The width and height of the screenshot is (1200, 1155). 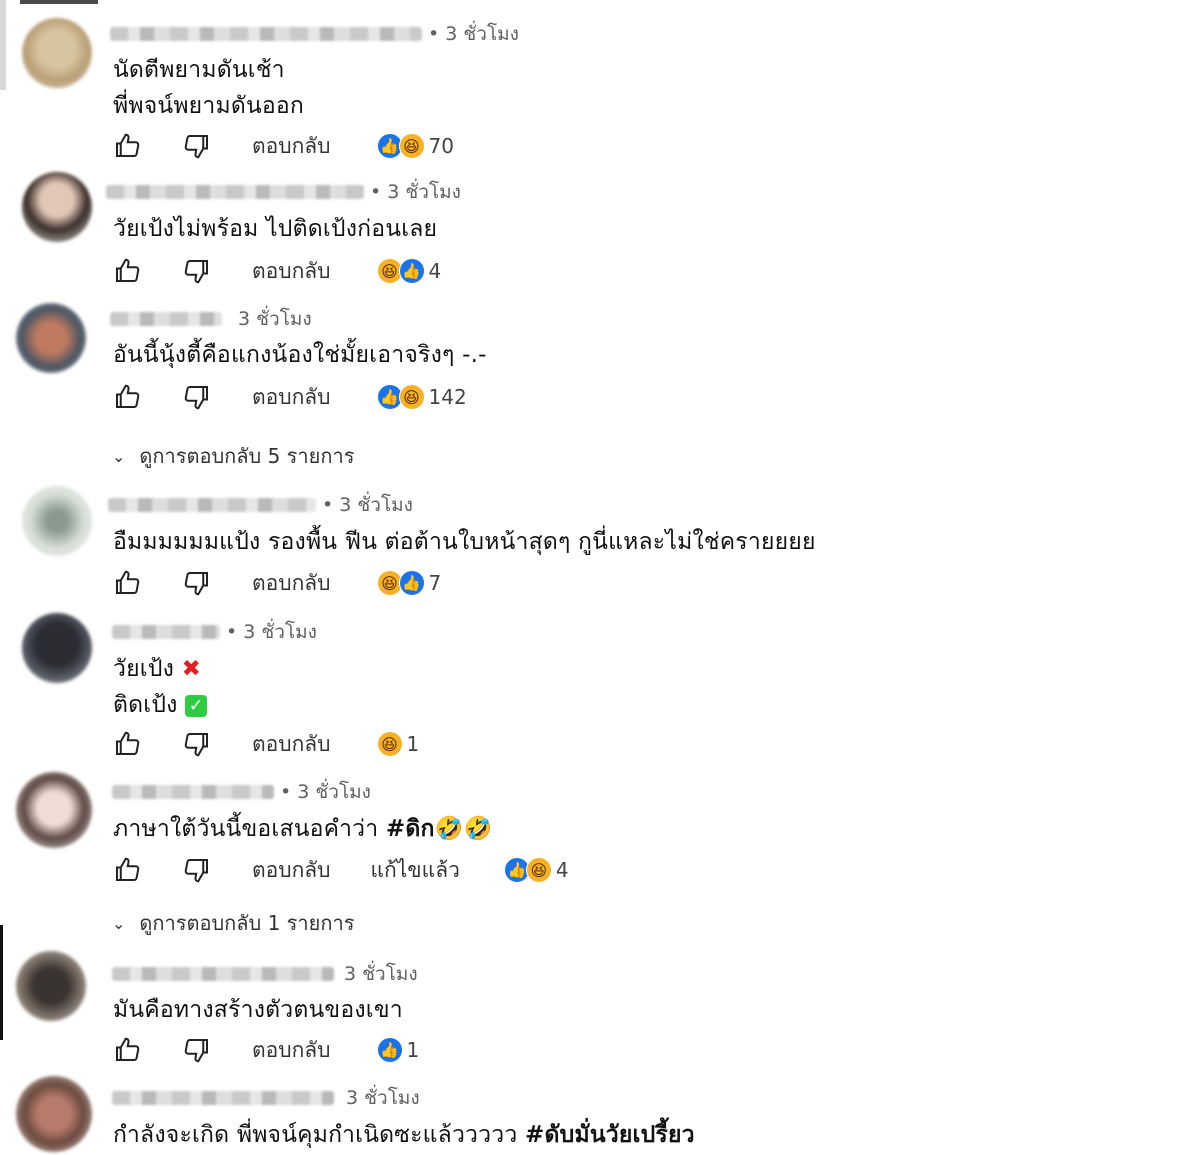 What do you see at coordinates (59, 2) in the screenshot?
I see `top-divider` at bounding box center [59, 2].